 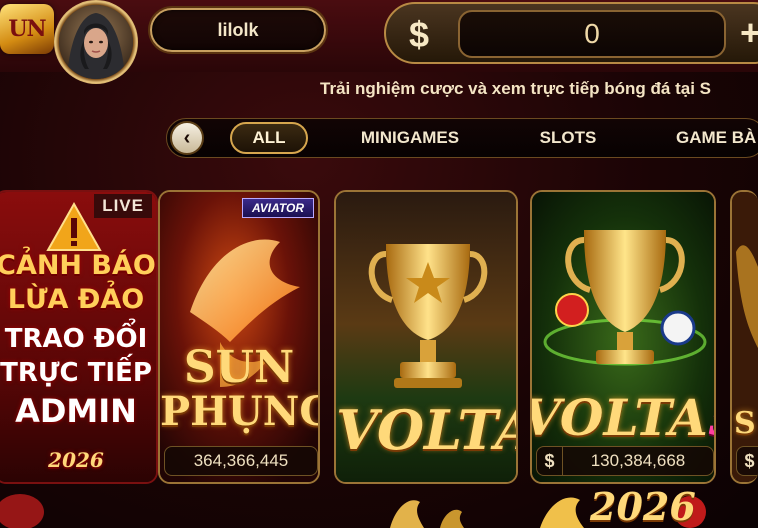 I want to click on volta-title: VOLTA, so click(x=427, y=430).